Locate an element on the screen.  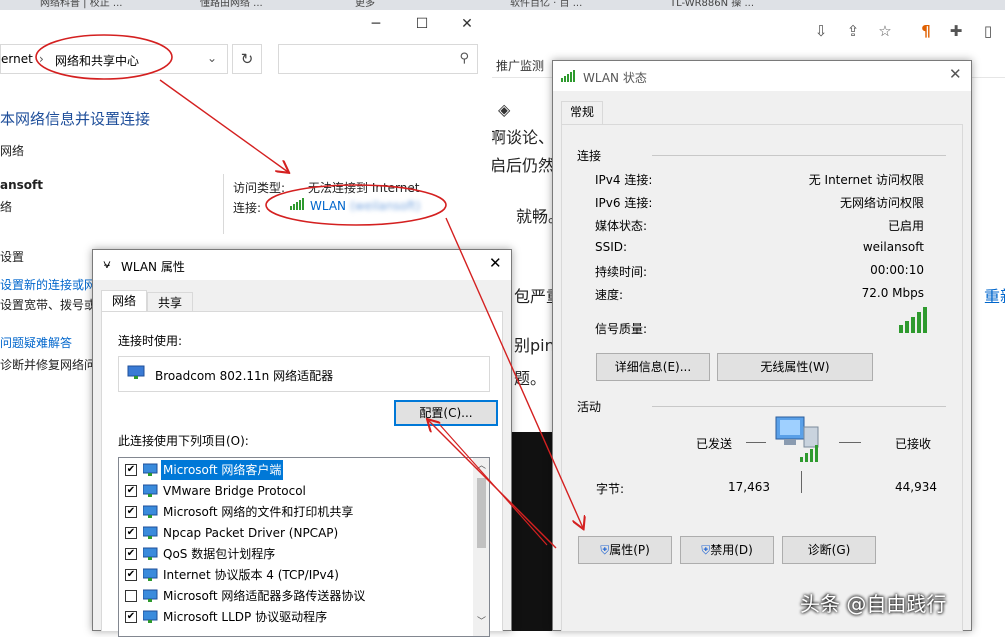
bytes-sent: 17,463 is located at coordinates (749, 487).